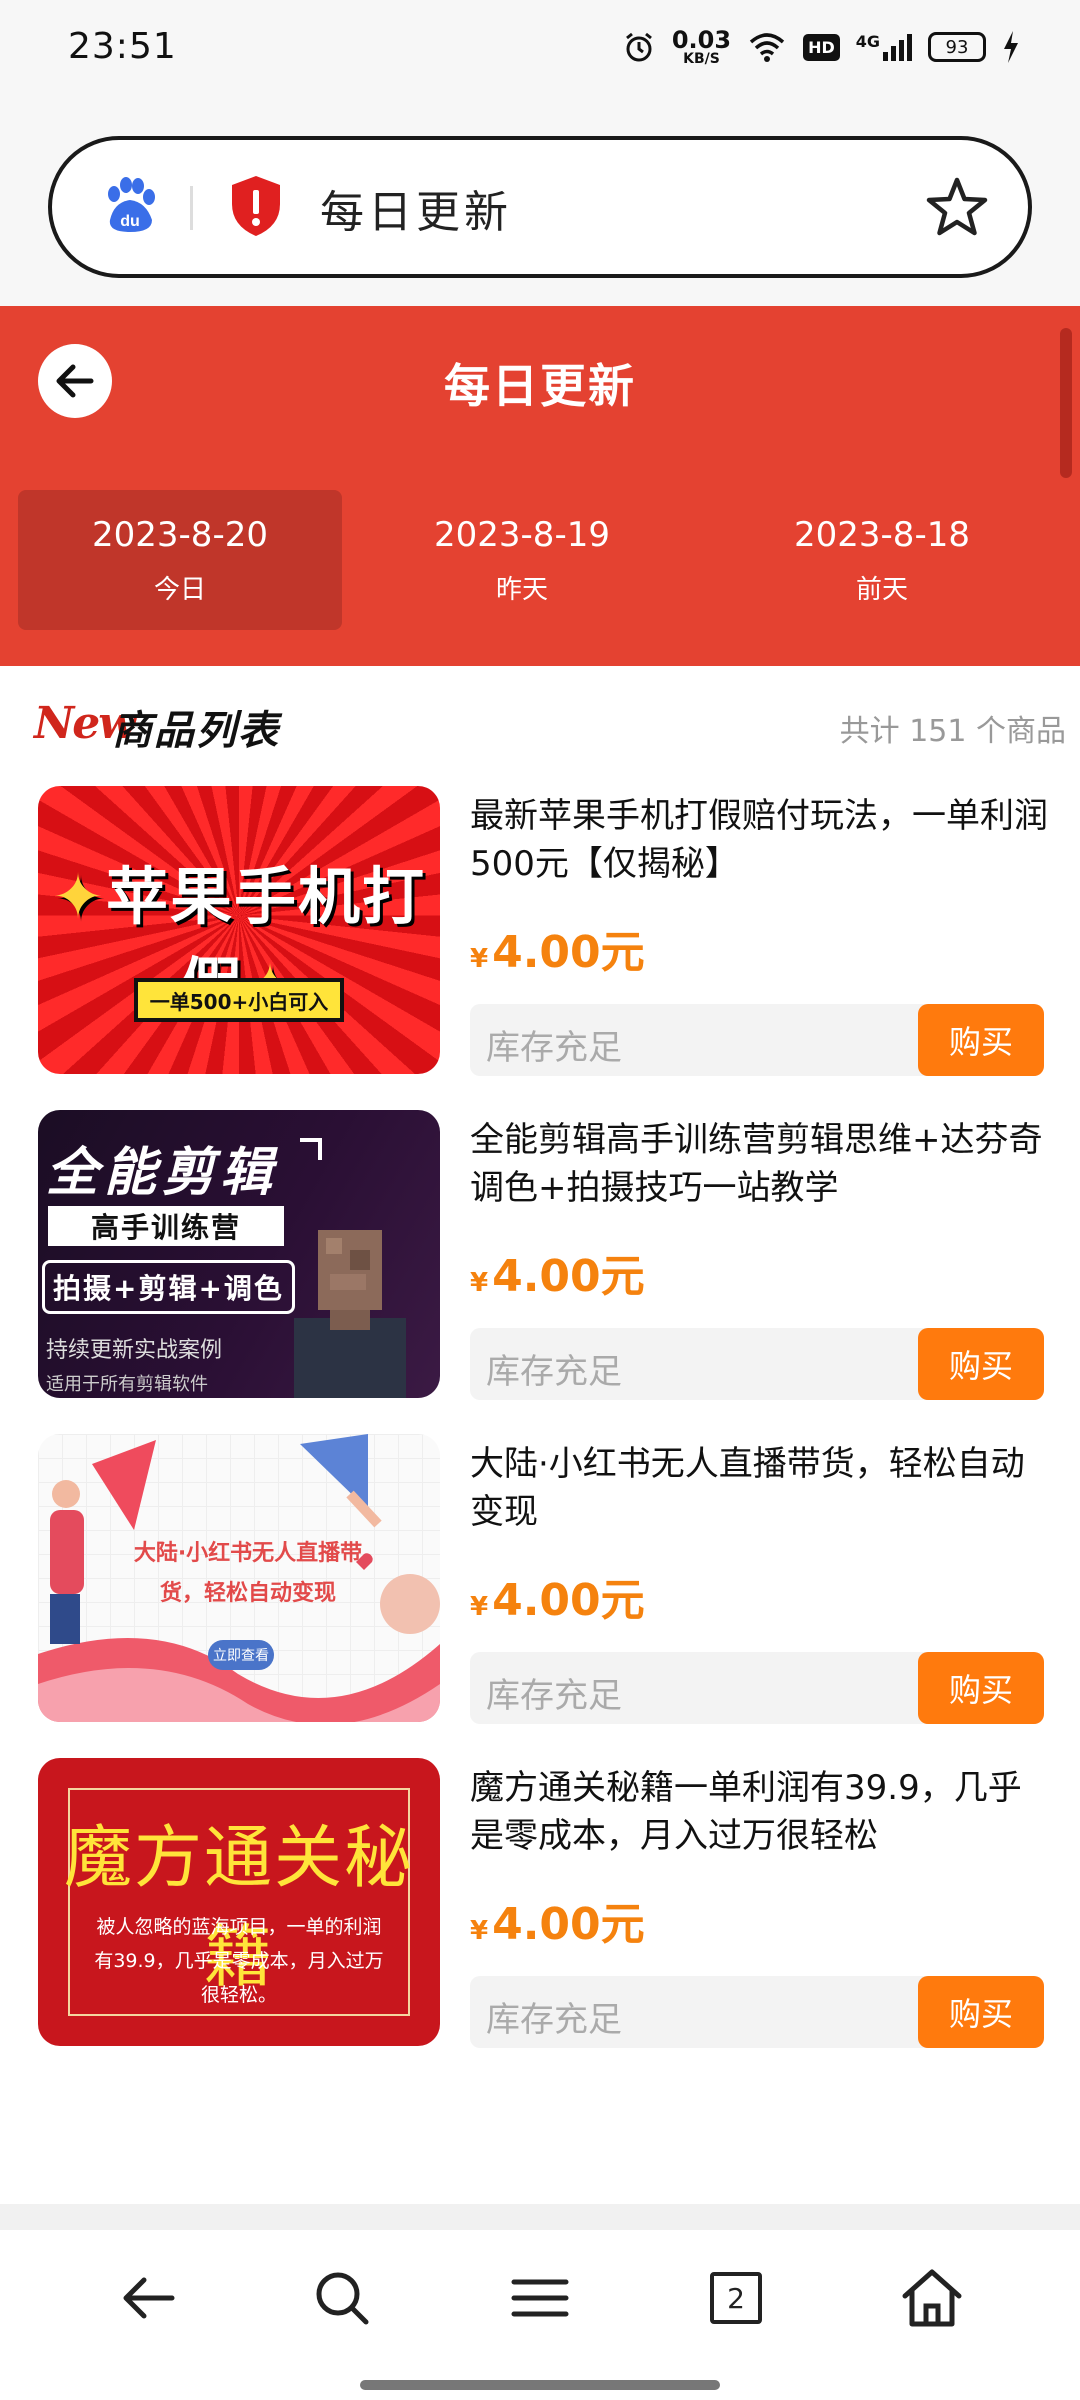 The height and width of the screenshot is (2400, 1080). Describe the element at coordinates (540, 48) in the screenshot. I see `status-bar: 23:51 0.03 KB/S HD 4G 93` at that location.